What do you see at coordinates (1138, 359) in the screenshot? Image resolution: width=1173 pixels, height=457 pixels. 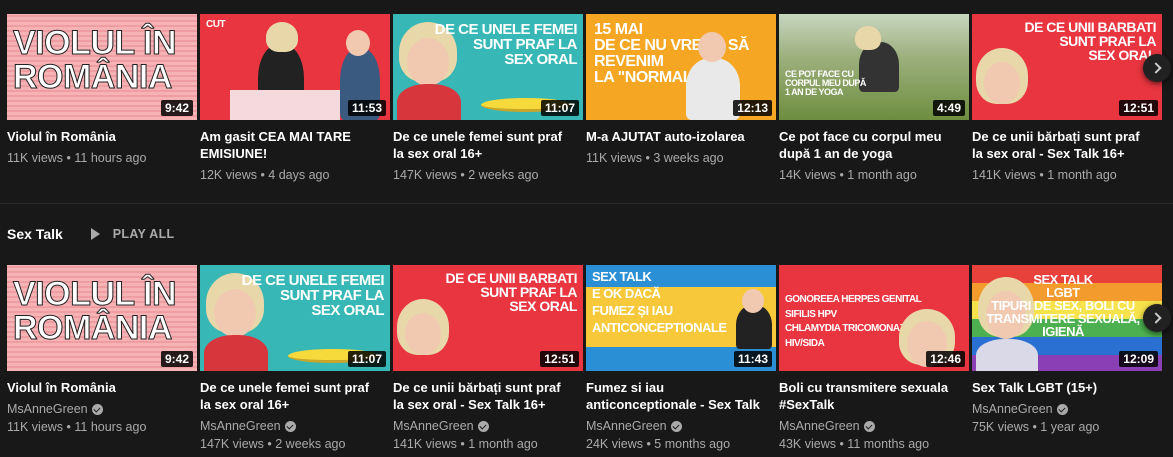 I see `duration-badge: 12:09` at bounding box center [1138, 359].